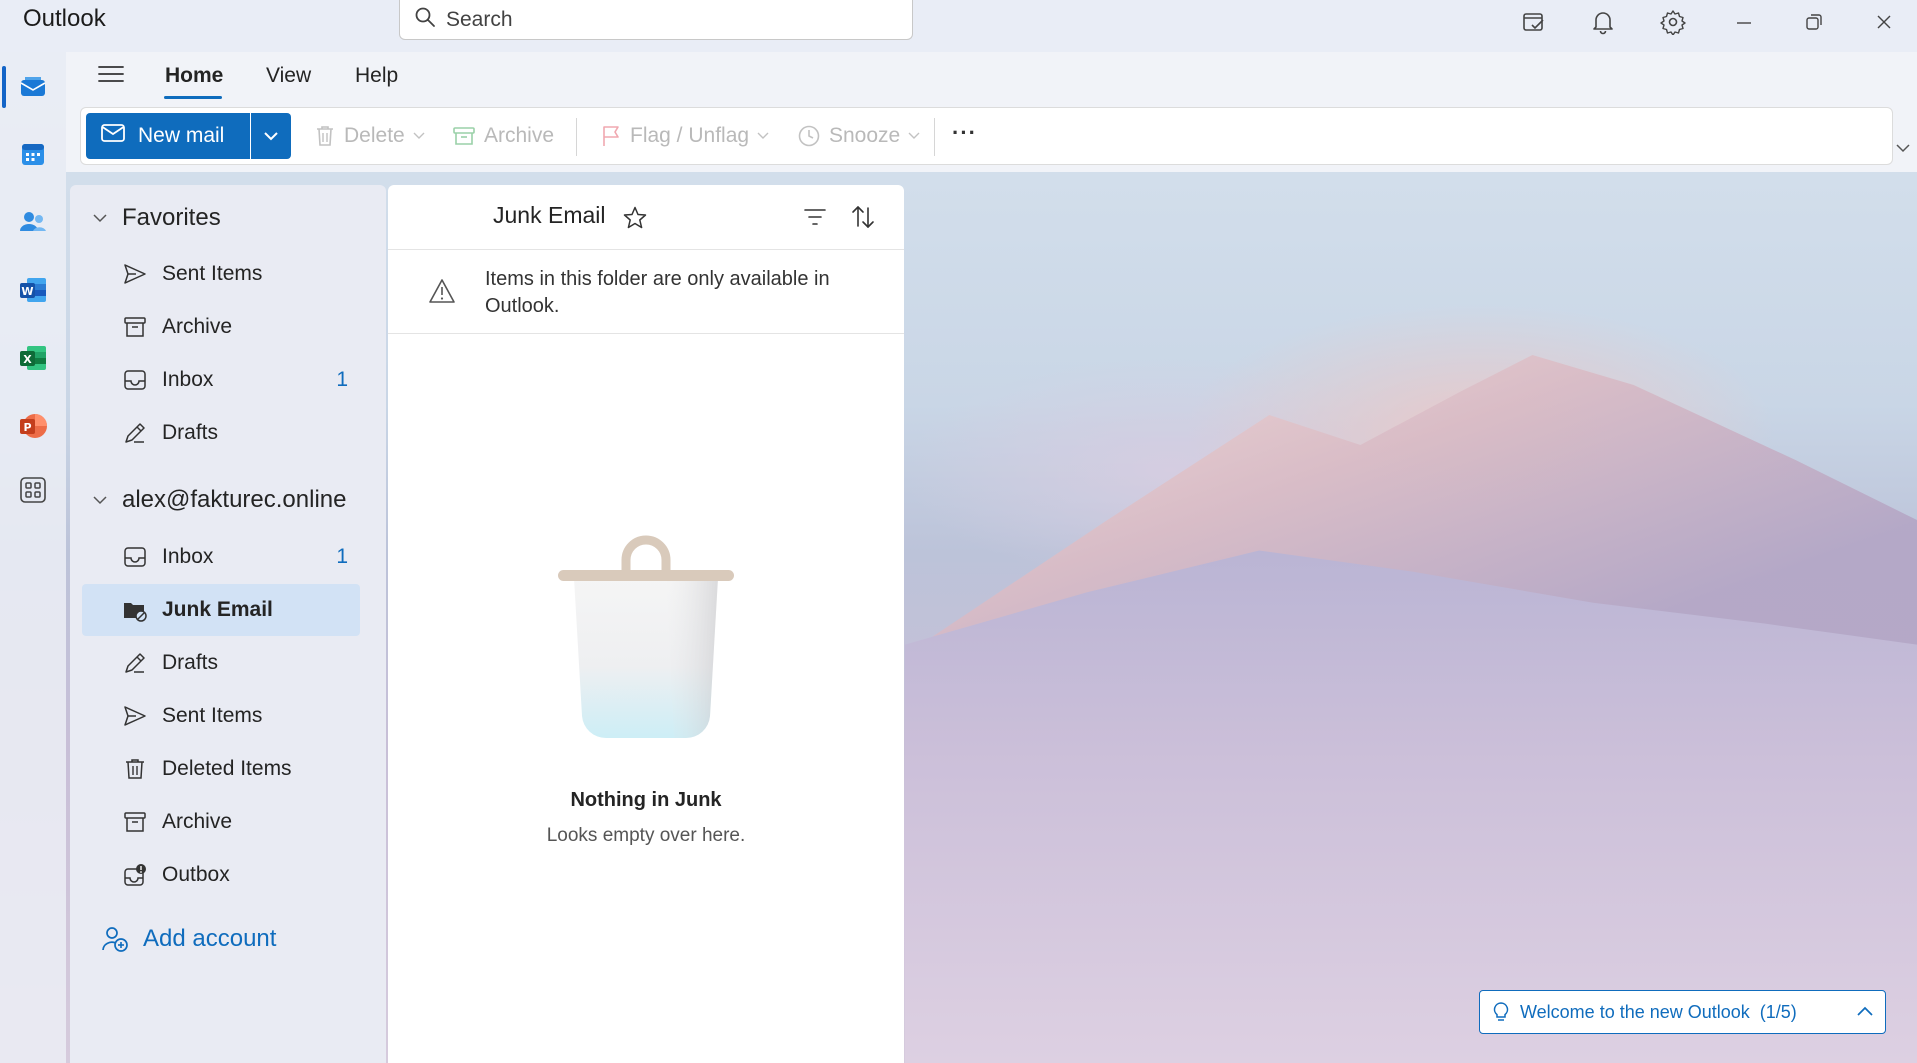 The width and height of the screenshot is (1917, 1063). I want to click on message-list-header: Junk Email, so click(646, 217).